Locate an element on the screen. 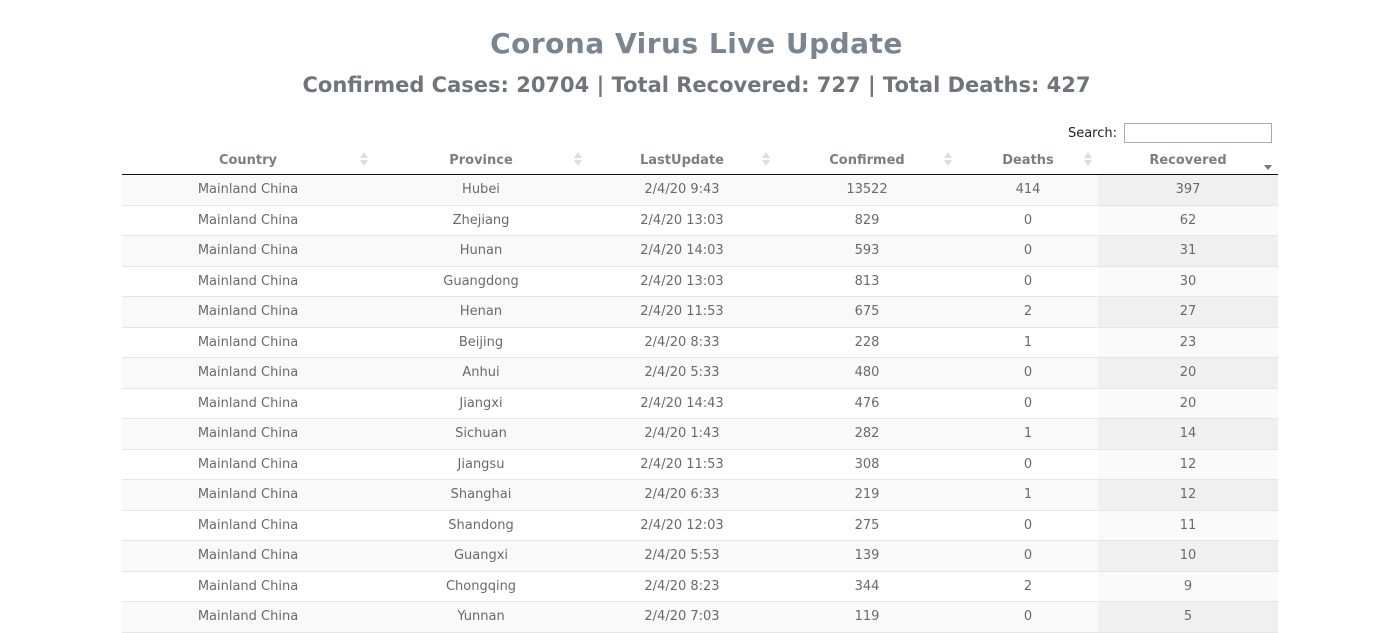 The height and width of the screenshot is (633, 1400). table-row: Mainland China Shanghai 2/4/20 6:33 219 1 12 is located at coordinates (700, 495).